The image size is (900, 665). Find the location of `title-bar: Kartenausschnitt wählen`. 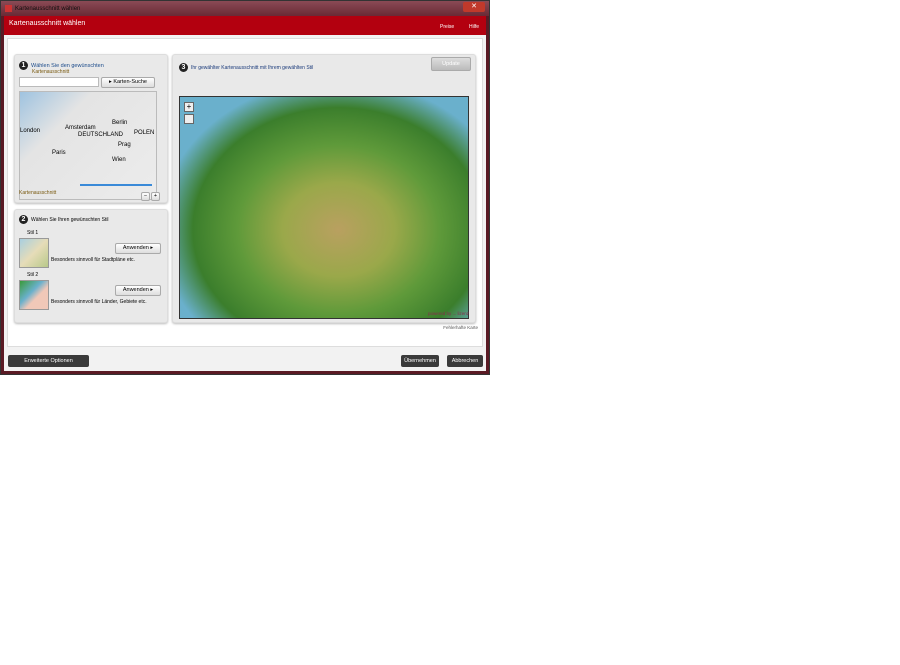

title-bar: Kartenausschnitt wählen is located at coordinates (245, 8).